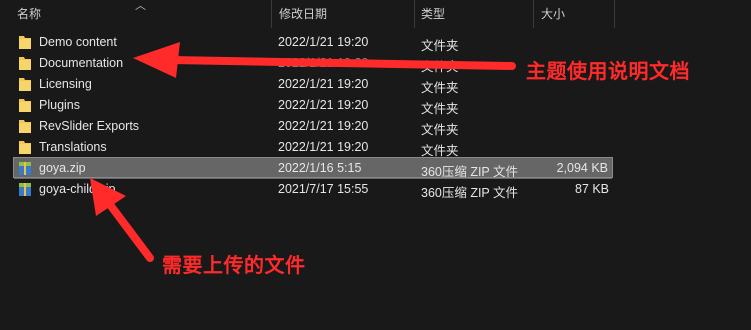 This screenshot has height=330, width=751. I want to click on column-header: 名称 ︿ 修改日期 类型 大小, so click(375, 14).